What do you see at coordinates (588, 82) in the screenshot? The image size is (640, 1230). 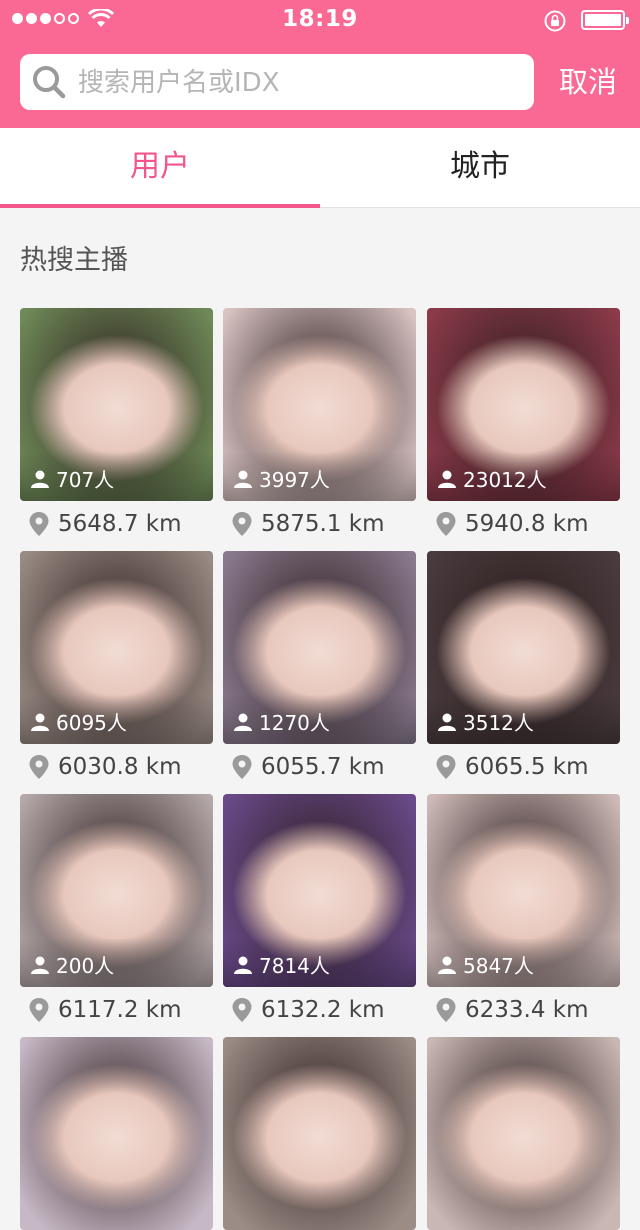 I see `cancel-button: 取消` at bounding box center [588, 82].